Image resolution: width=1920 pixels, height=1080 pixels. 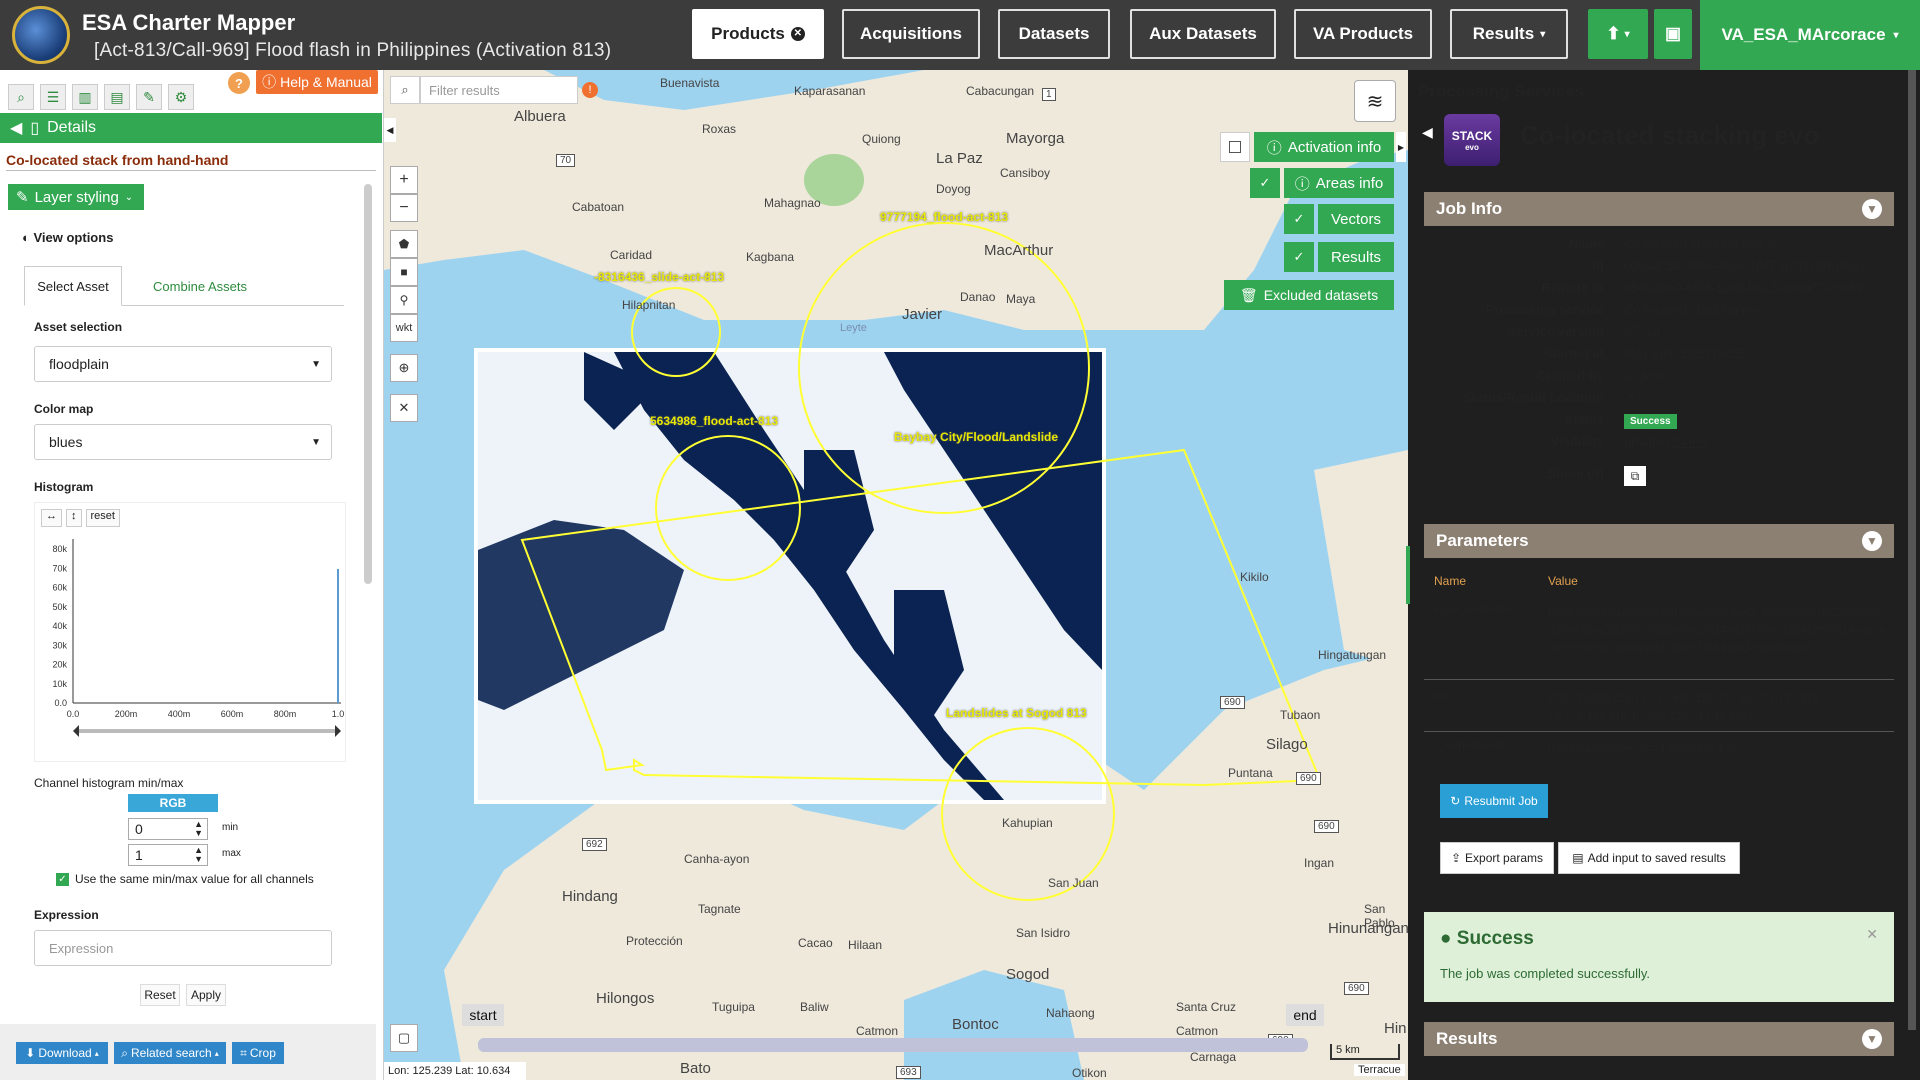 What do you see at coordinates (1673, 34) in the screenshot?
I see `briefcase-button: ▣` at bounding box center [1673, 34].